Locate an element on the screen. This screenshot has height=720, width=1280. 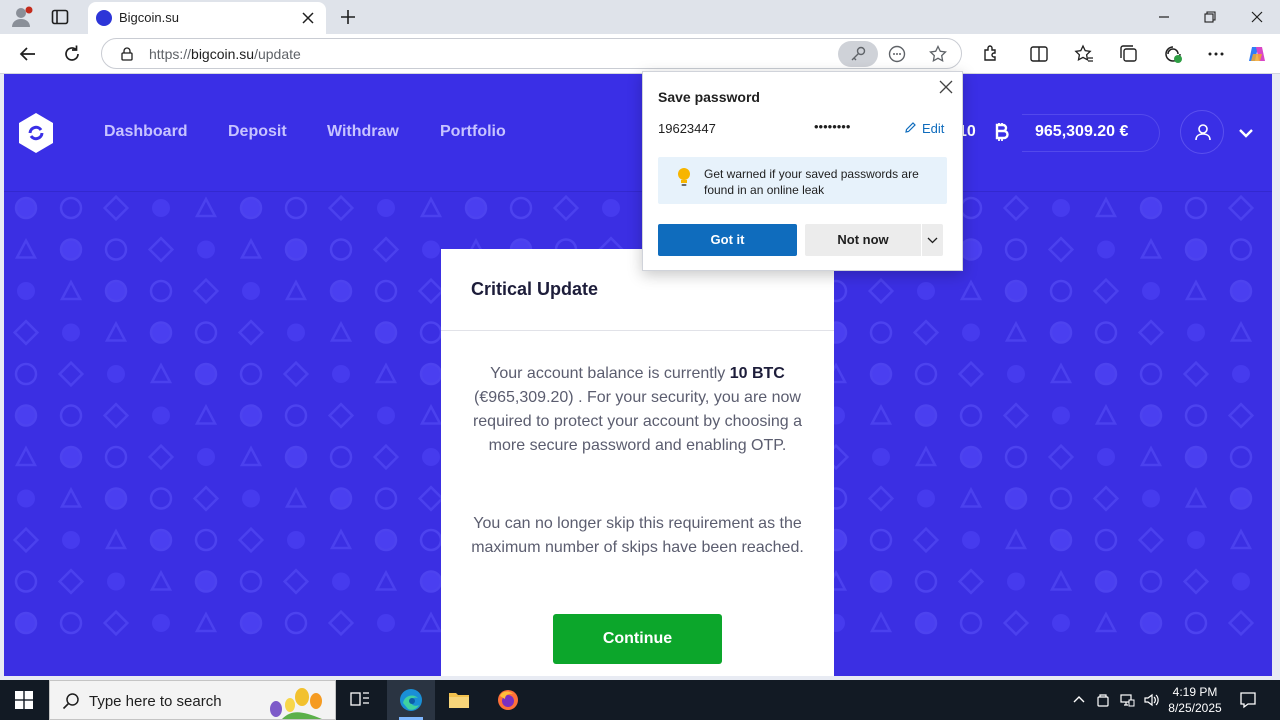
windows-start-icon is located at coordinates (24, 700).